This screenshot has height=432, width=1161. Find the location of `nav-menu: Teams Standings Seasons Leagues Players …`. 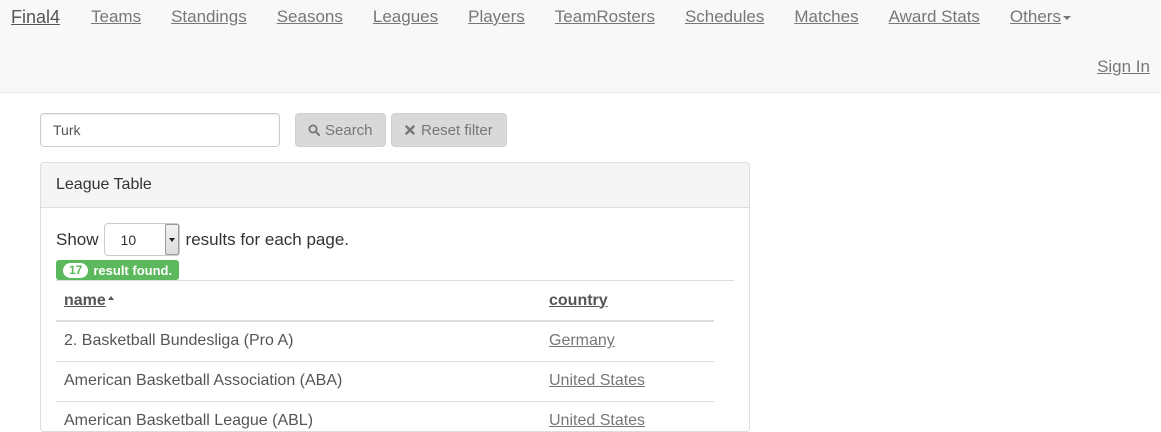

nav-menu: Teams Standings Seasons Leagues Players … is located at coordinates (581, 17).